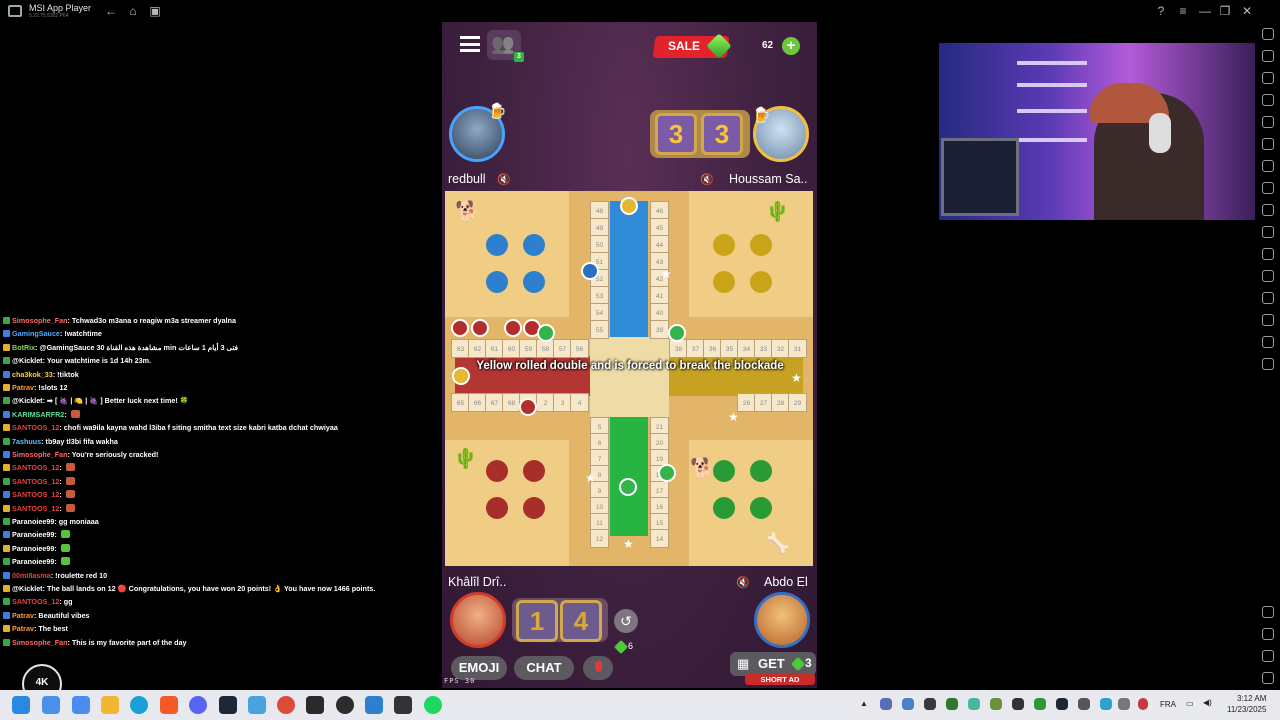 This screenshot has height=720, width=1280. I want to click on restore-icon: ❐, so click(1225, 11).